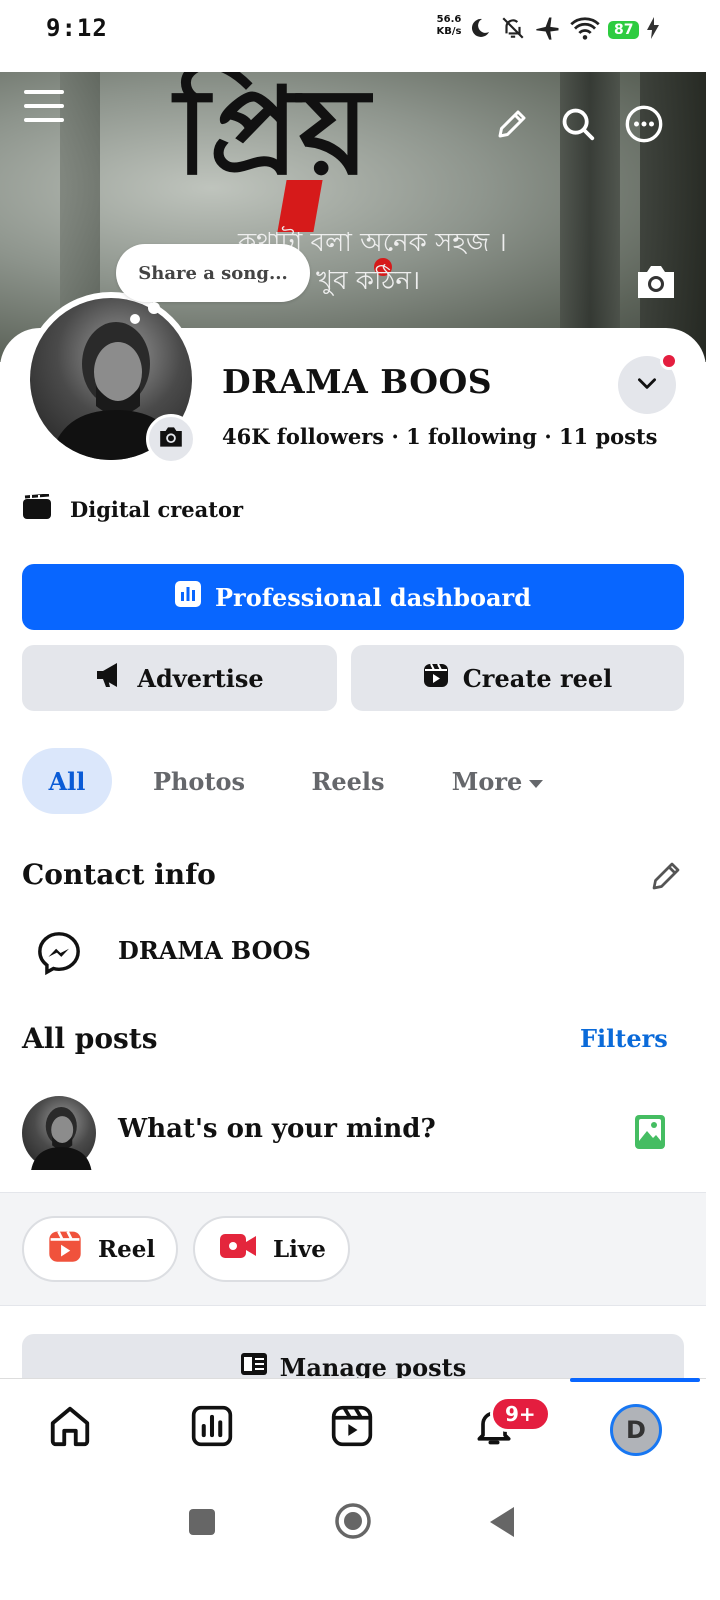 The width and height of the screenshot is (720, 1600). I want to click on create-reel-button: Create reel, so click(517, 678).